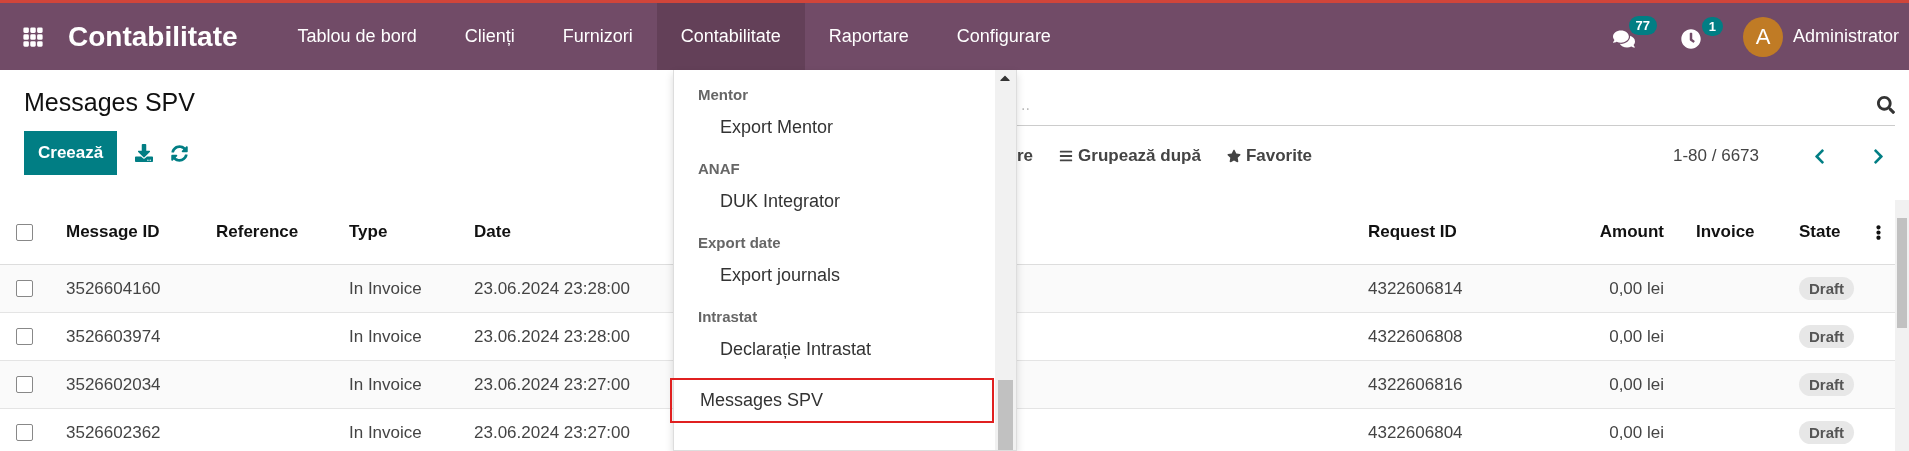 The image size is (1909, 451). Describe the element at coordinates (113, 432) in the screenshot. I see `table-cell-text: 3526602362` at that location.